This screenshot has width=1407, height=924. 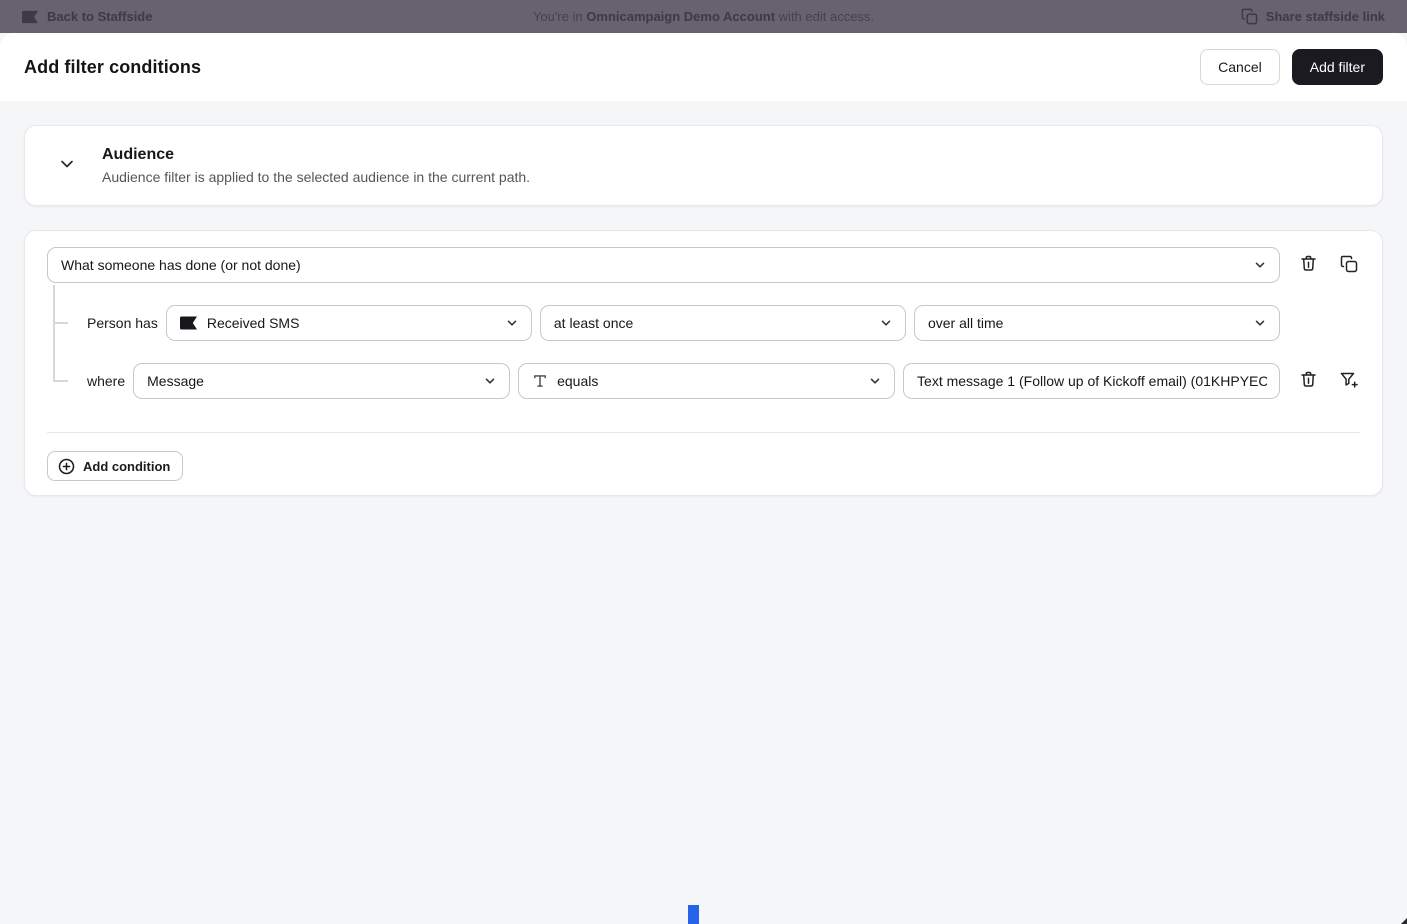 I want to click on add-filter-button: Add filter, so click(x=1337, y=67).